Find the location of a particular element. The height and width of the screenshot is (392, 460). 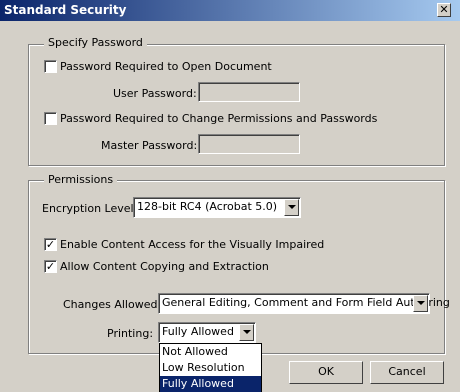

printing-option-low-resolution: Low Resolution is located at coordinates (210, 368).